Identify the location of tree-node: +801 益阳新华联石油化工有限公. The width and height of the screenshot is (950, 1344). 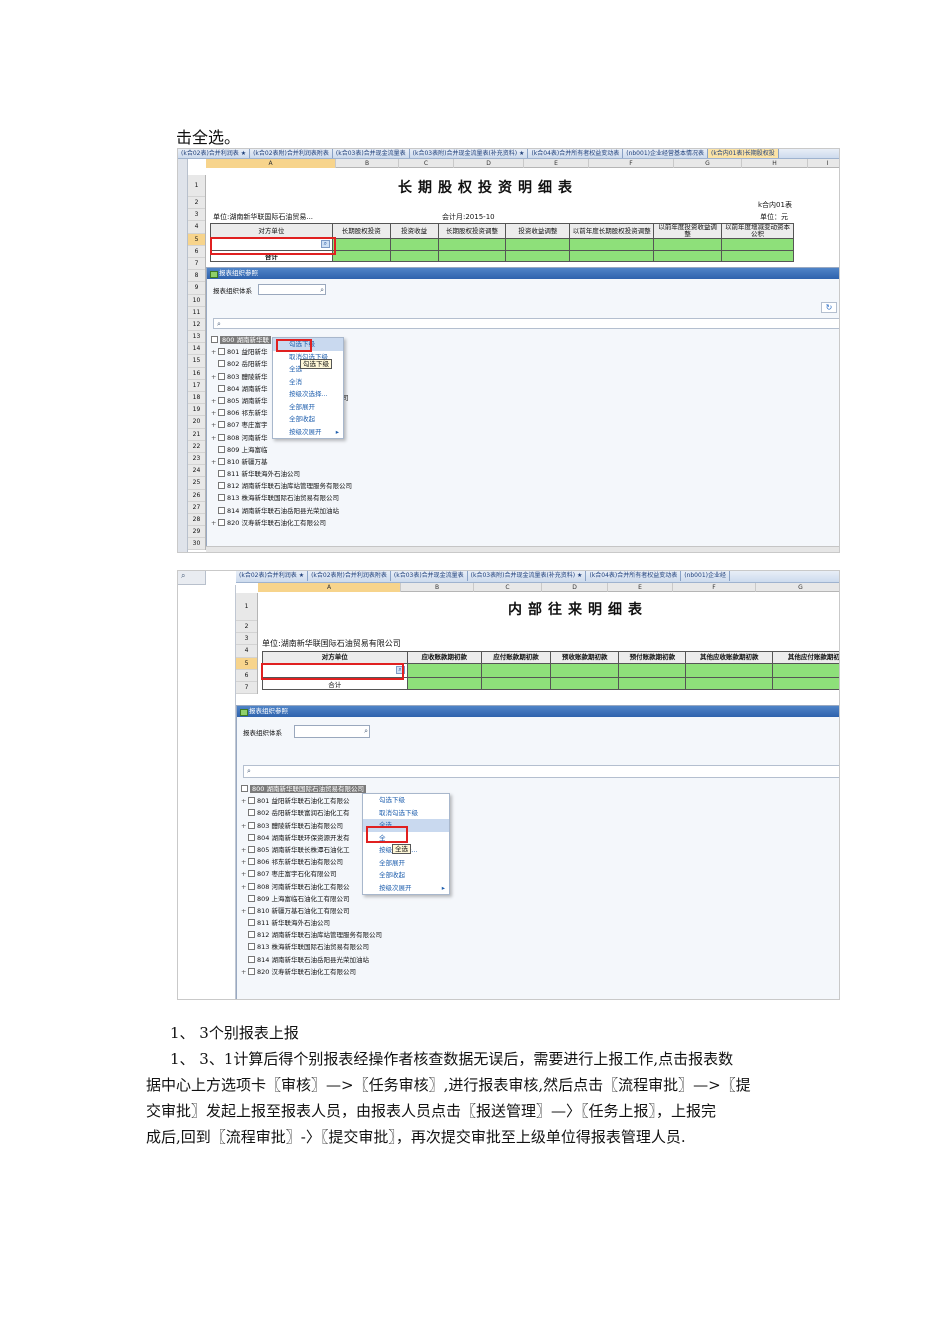
(311, 801).